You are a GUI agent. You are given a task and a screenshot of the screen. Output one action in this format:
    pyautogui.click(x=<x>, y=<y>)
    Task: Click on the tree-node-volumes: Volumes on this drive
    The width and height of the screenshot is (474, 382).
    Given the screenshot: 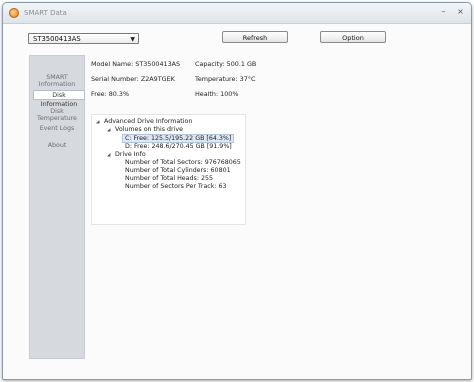 What is the action you would take?
    pyautogui.click(x=149, y=129)
    